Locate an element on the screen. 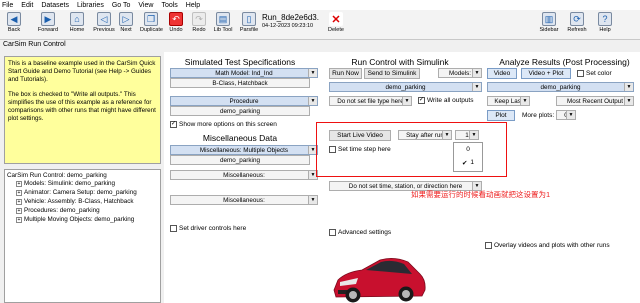 This screenshot has width=640, height=303. vehicle-image is located at coordinates (379, 280).